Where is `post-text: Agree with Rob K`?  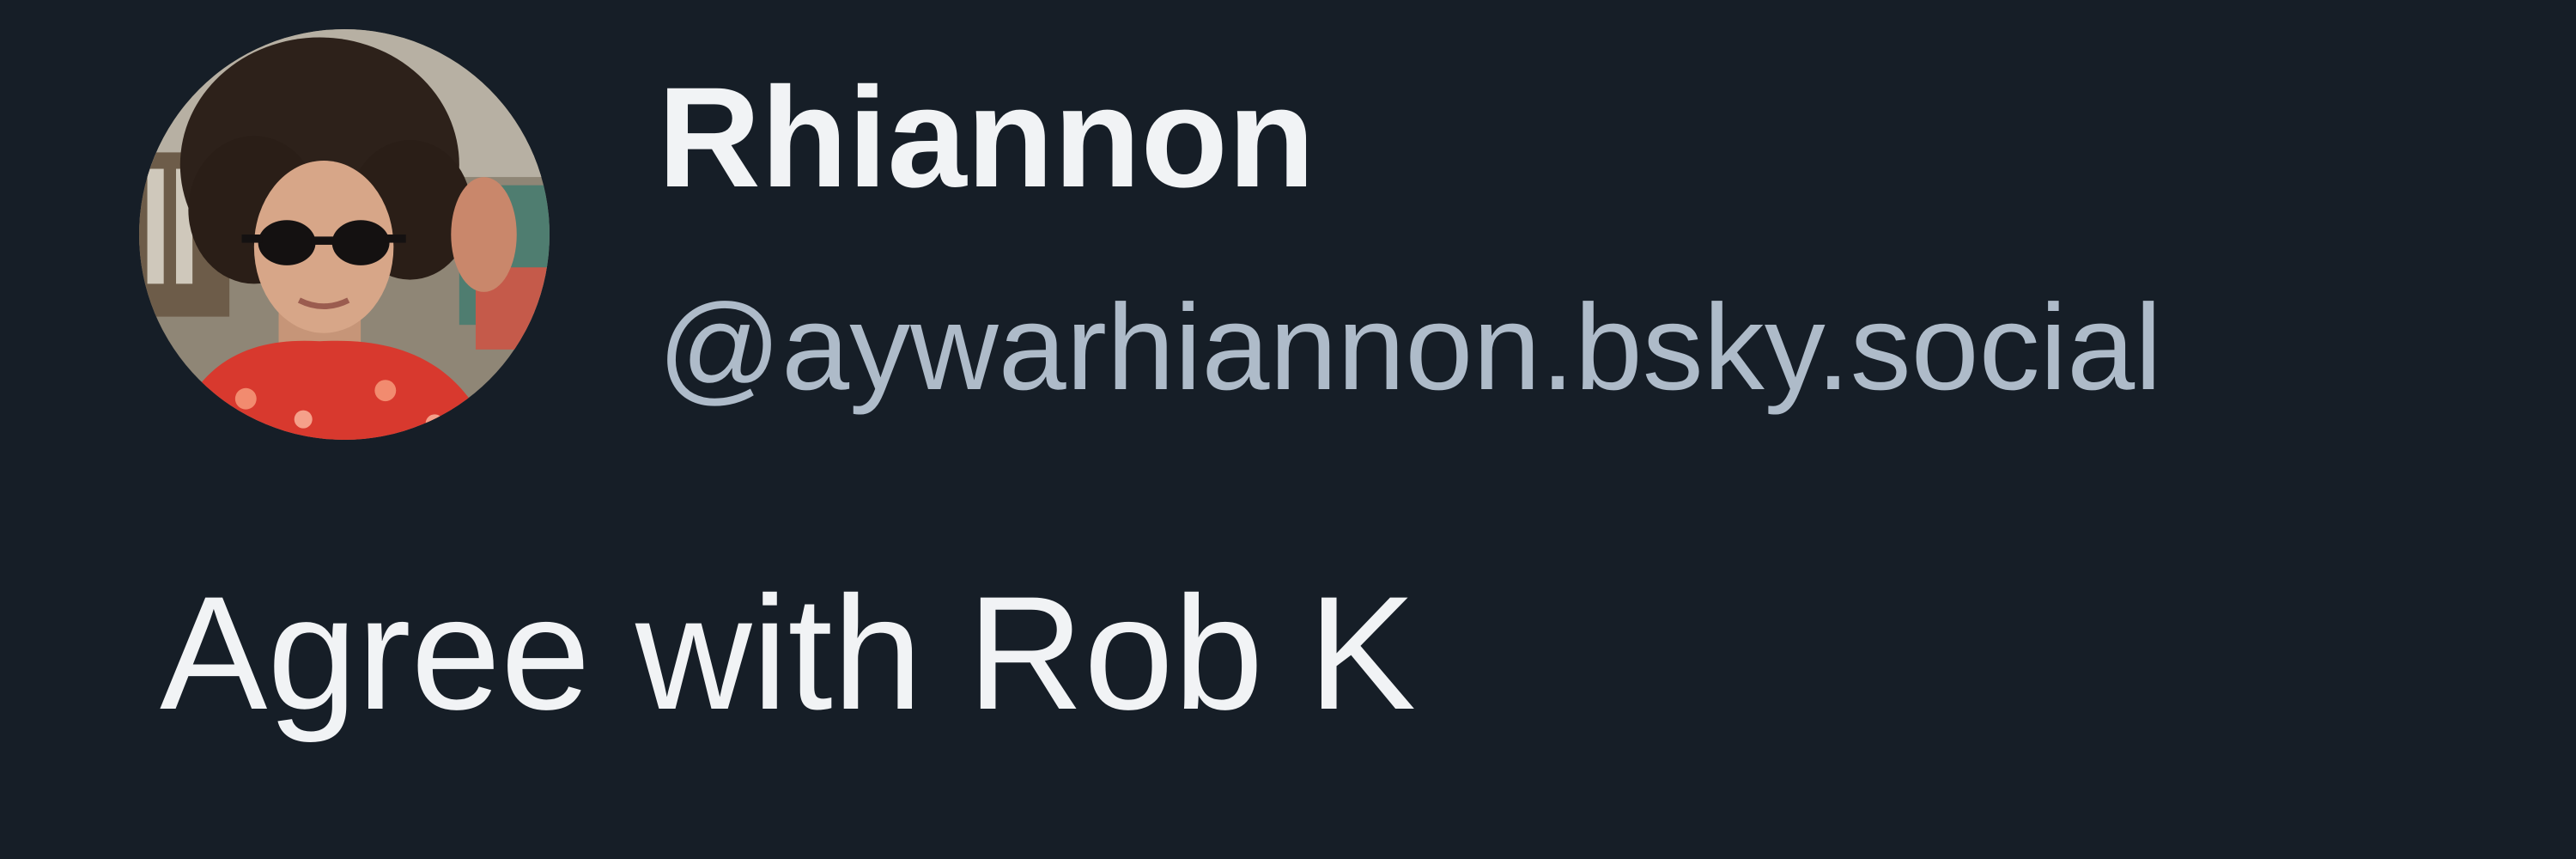 post-text: Agree with Rob K is located at coordinates (788, 653).